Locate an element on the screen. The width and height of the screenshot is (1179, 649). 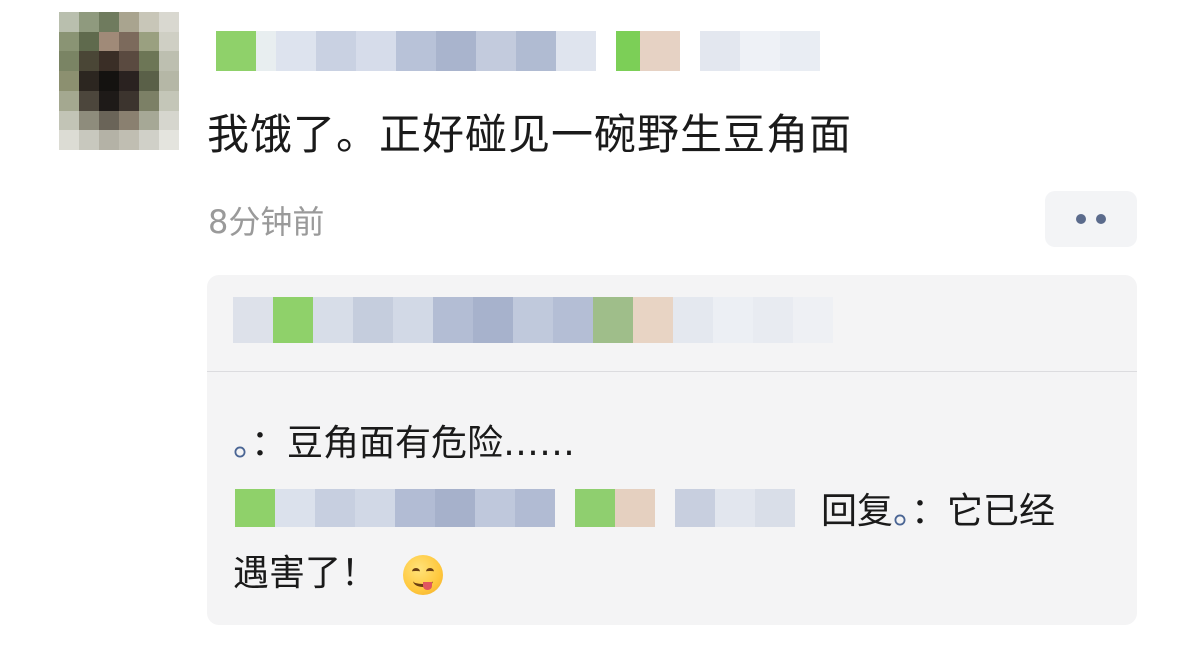
reply-text-line2: 遇害了！ is located at coordinates (305, 573).